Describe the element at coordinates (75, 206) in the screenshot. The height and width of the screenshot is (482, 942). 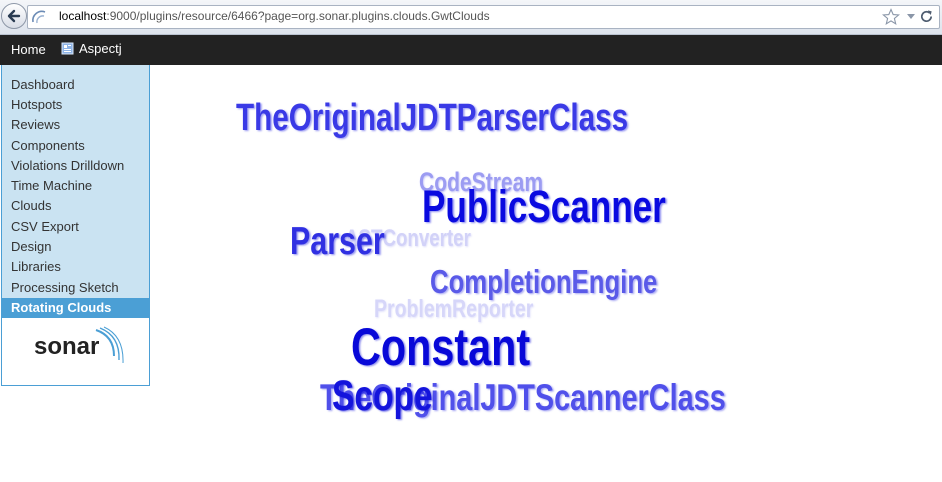
I see `sidebar-item-clouds: Clouds` at that location.